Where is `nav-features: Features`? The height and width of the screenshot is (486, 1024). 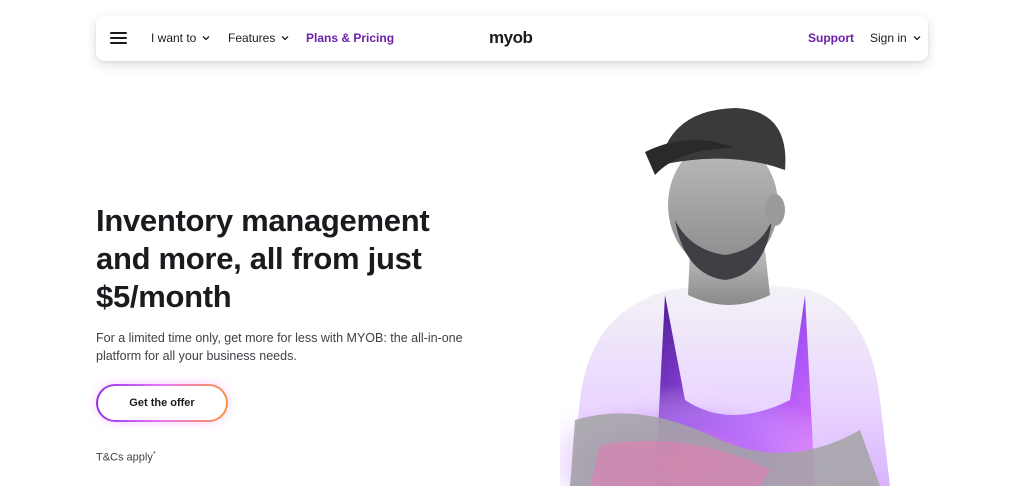 nav-features: Features is located at coordinates (259, 38).